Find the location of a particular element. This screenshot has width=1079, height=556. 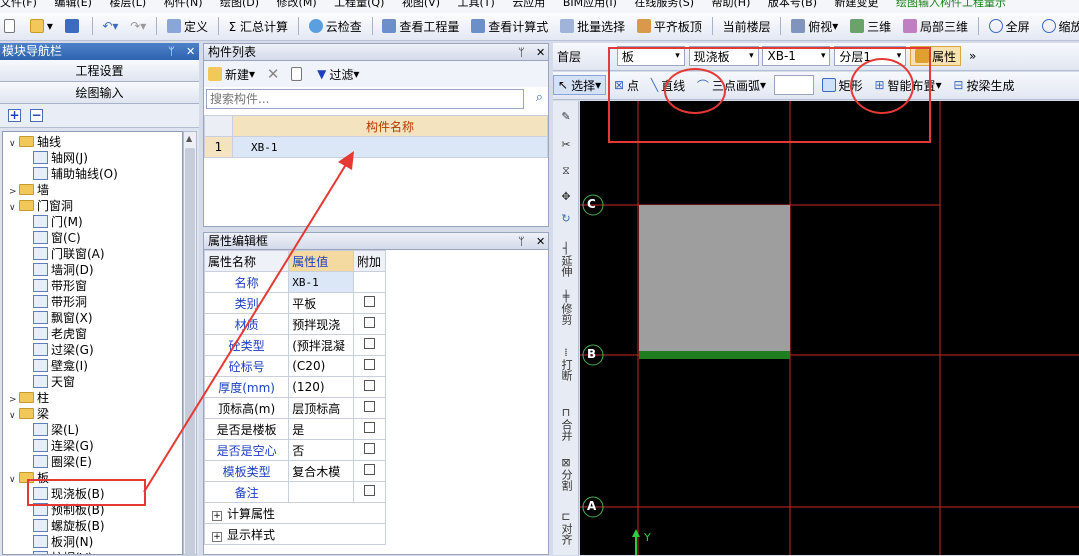

expand-all-icon: + is located at coordinates (14, 115).